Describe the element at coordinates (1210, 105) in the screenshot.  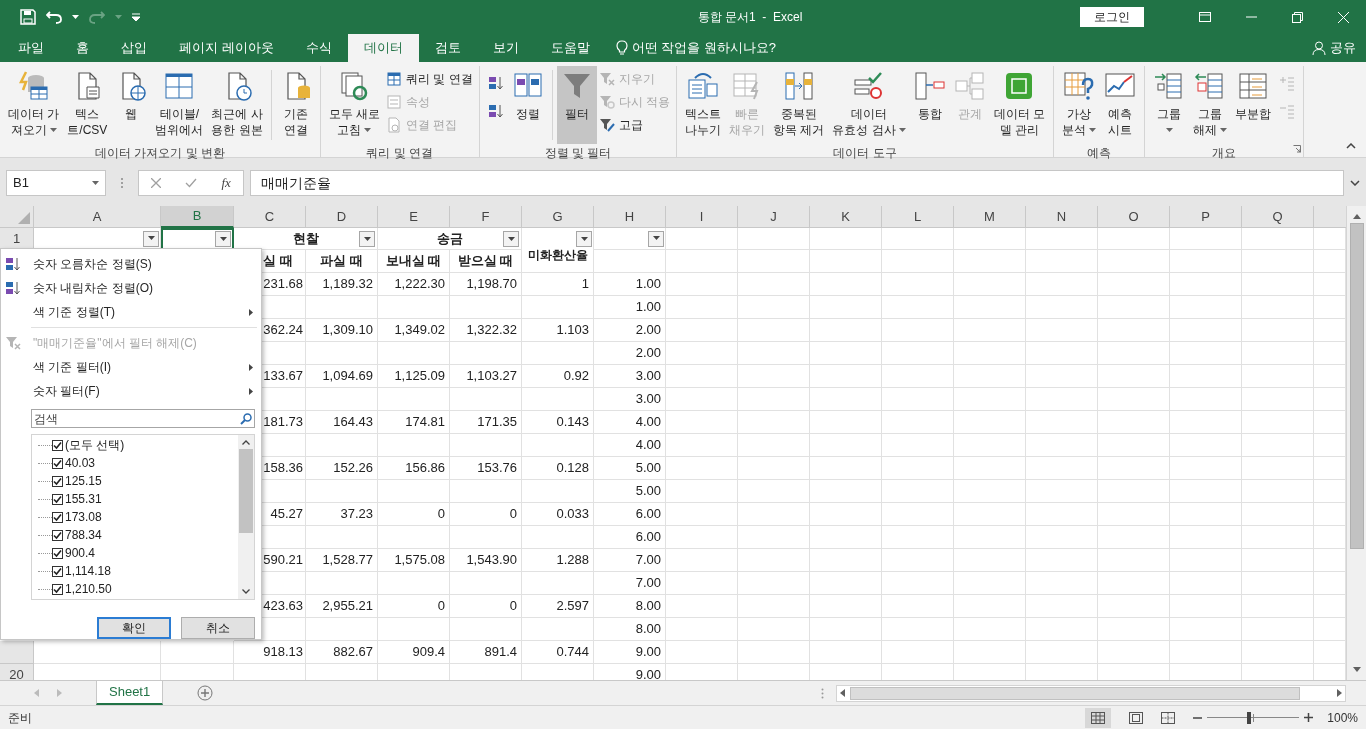
I see `toolbar-button: 그룹 해제` at that location.